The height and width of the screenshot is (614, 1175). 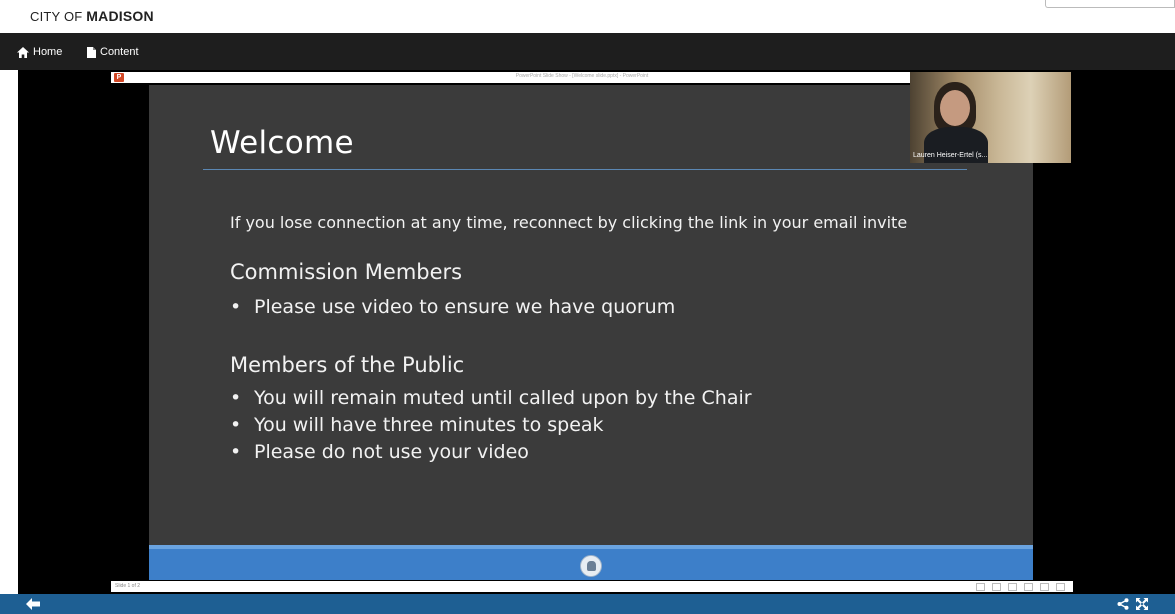 I want to click on participant-face, so click(x=955, y=108).